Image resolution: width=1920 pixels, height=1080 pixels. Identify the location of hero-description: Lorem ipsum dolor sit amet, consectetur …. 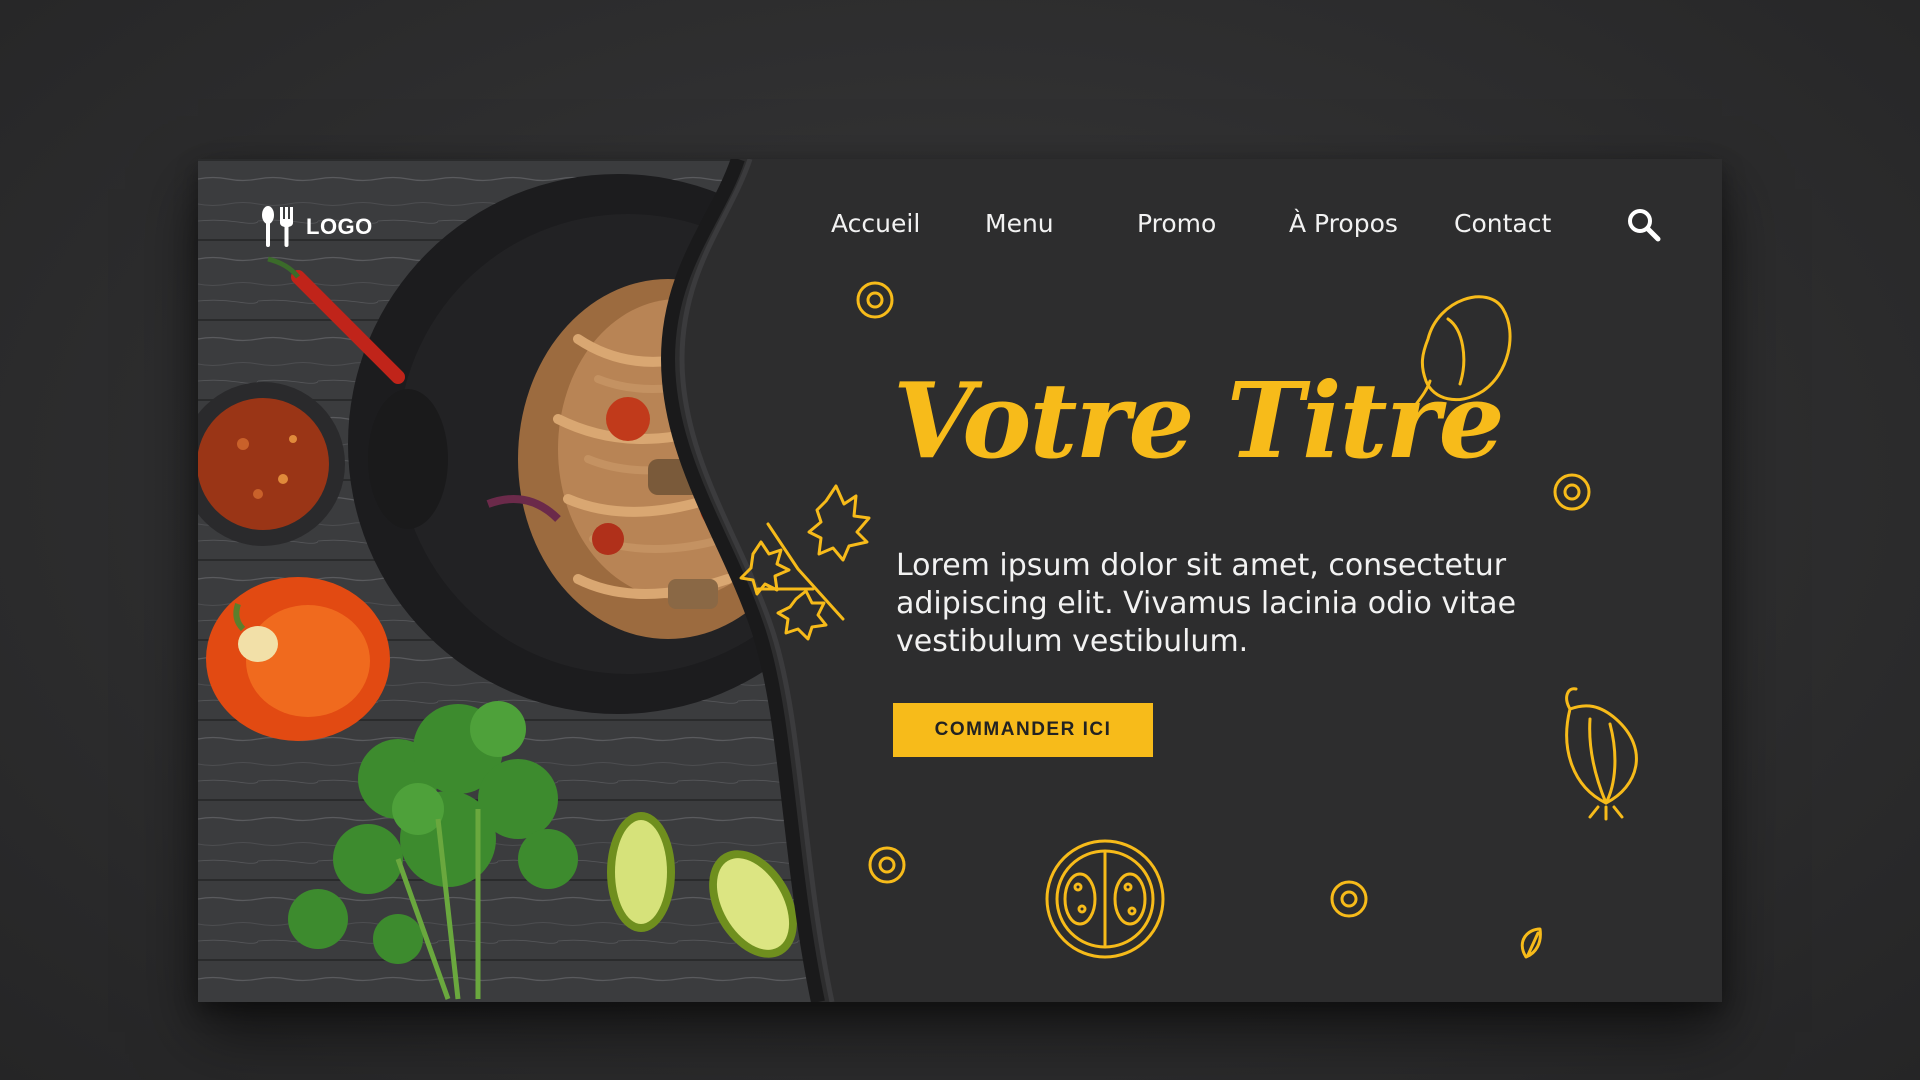
(1206, 603).